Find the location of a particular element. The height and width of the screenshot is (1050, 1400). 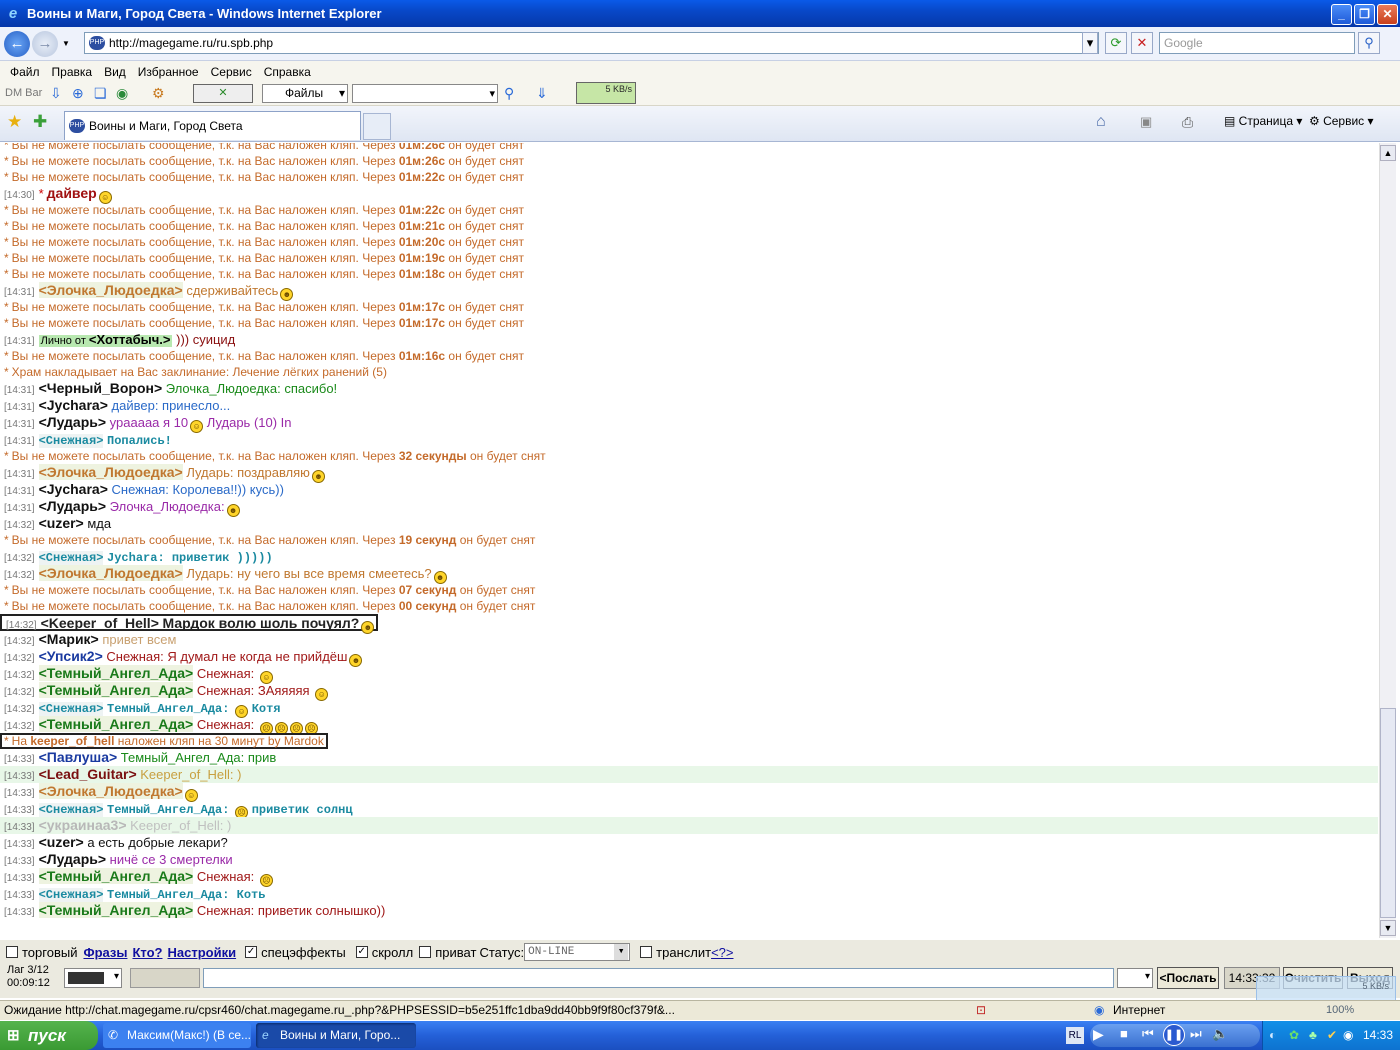

status-select: ON-LINE ▾ is located at coordinates (577, 952).